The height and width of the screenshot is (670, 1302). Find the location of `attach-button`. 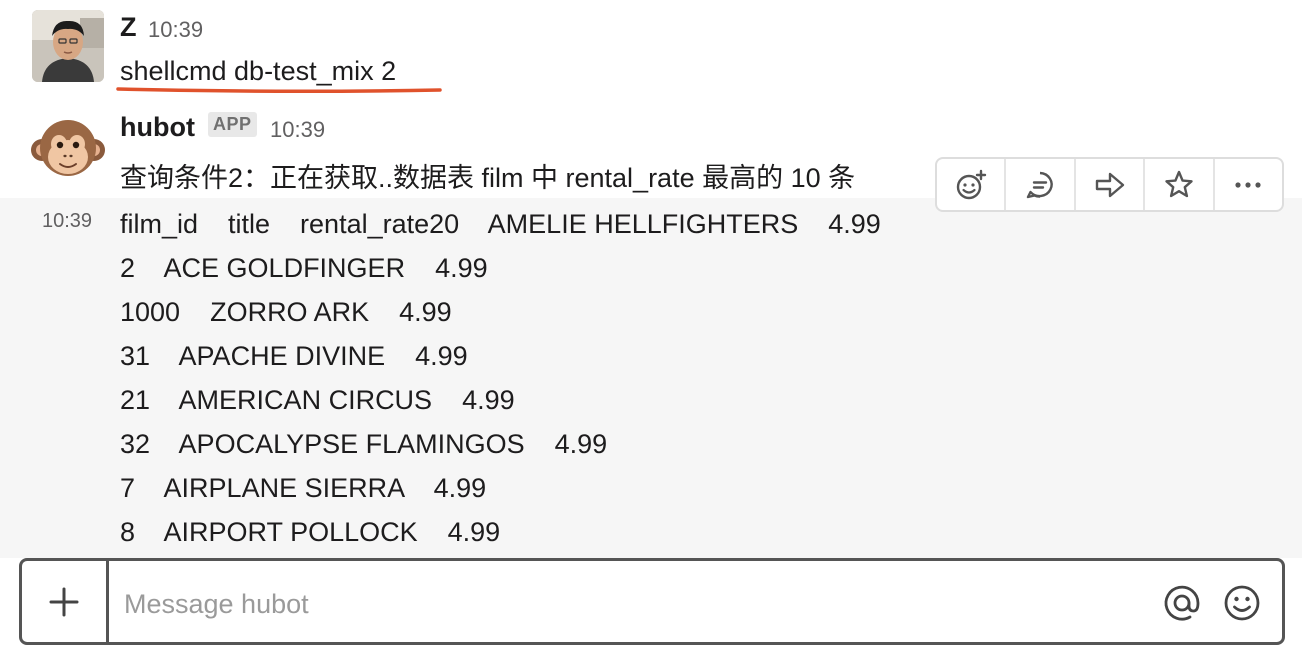

attach-button is located at coordinates (65, 601).